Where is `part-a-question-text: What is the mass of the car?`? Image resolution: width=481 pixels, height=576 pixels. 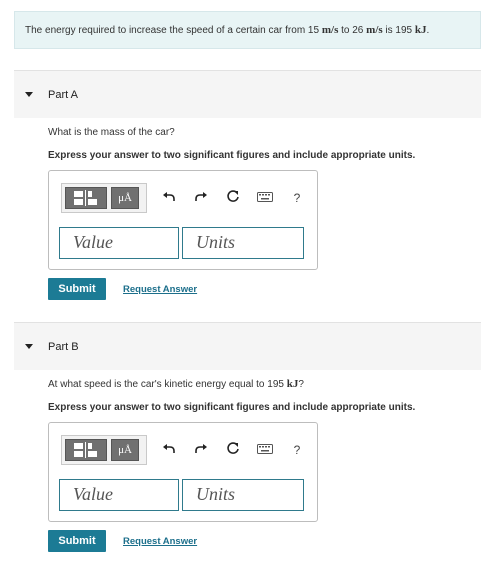
part-a-question-text: What is the mass of the car? is located at coordinates (111, 132).